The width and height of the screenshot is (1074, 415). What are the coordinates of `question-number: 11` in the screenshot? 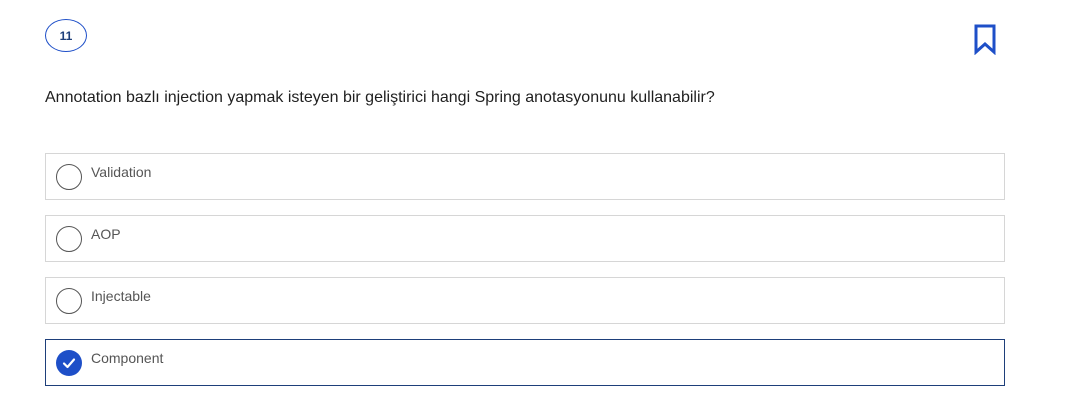 It's located at (66, 35).